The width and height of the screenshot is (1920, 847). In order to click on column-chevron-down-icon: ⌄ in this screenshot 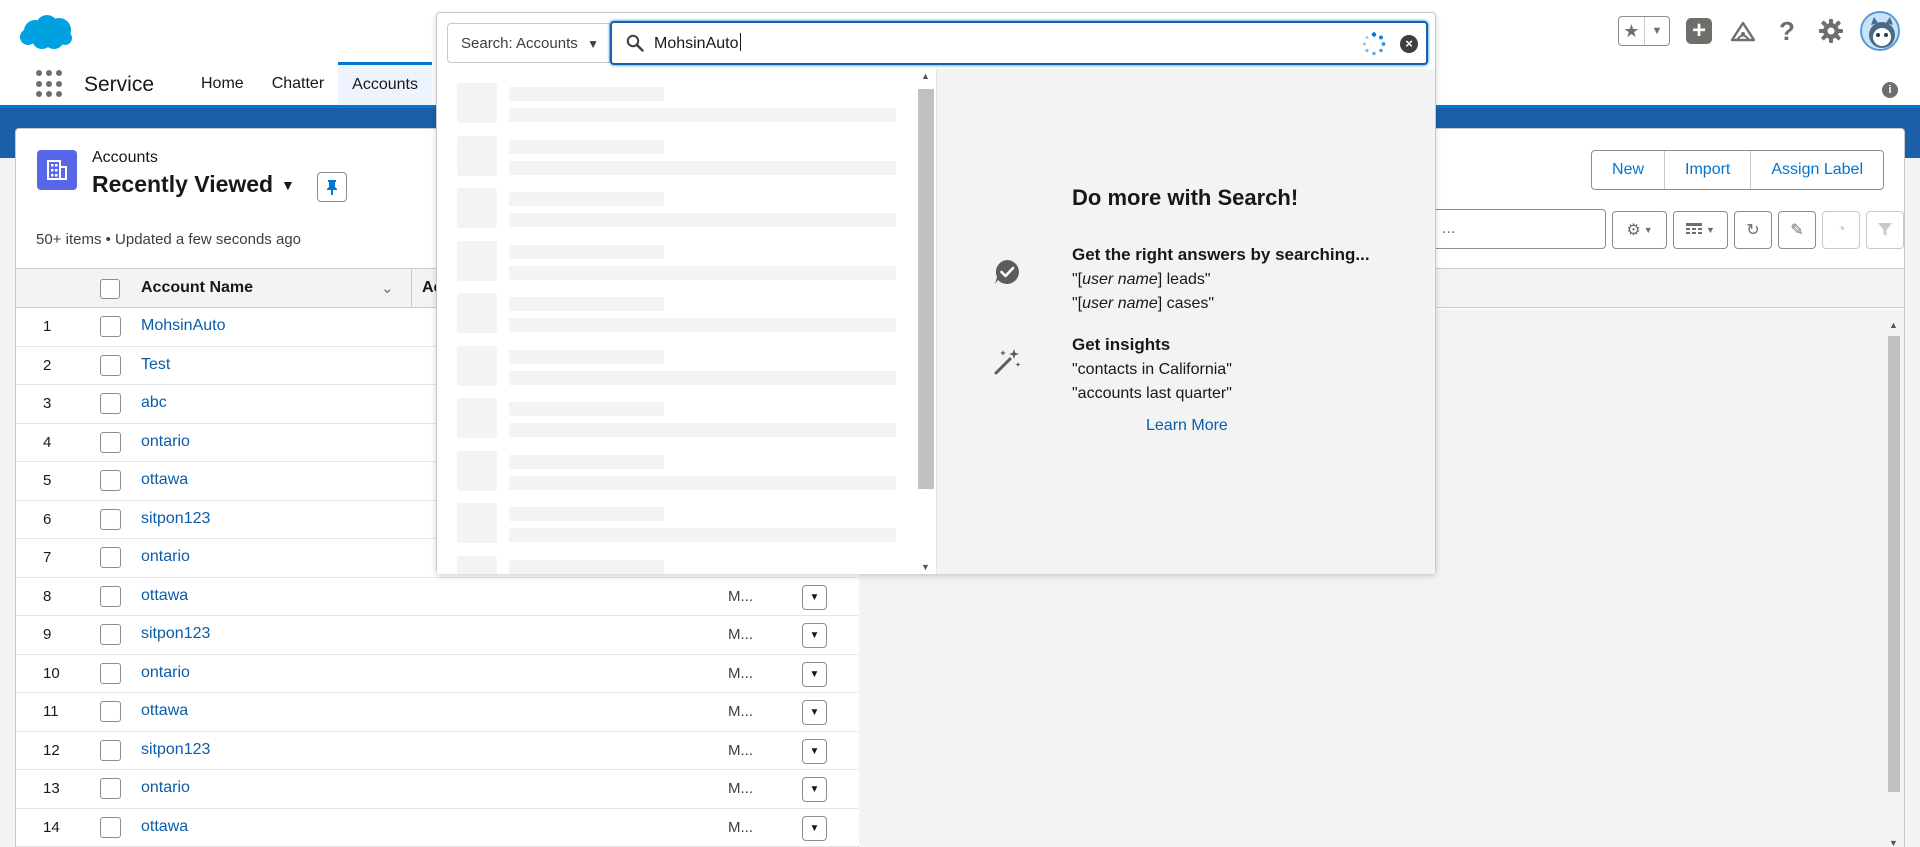, I will do `click(387, 288)`.